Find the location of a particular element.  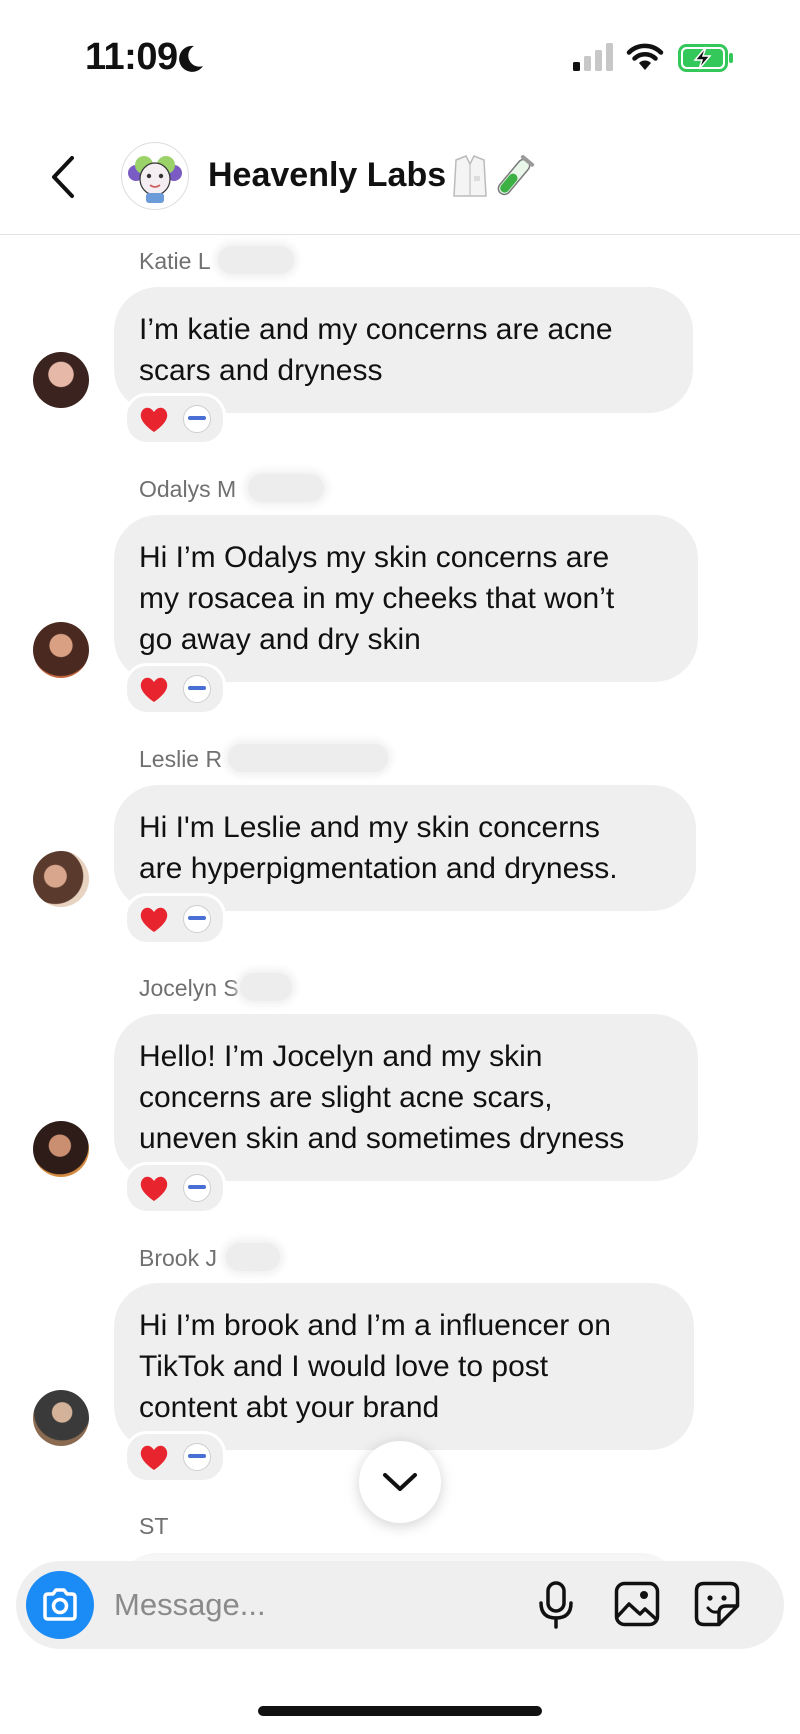

message-sender: Jocelyn S is located at coordinates (189, 988).